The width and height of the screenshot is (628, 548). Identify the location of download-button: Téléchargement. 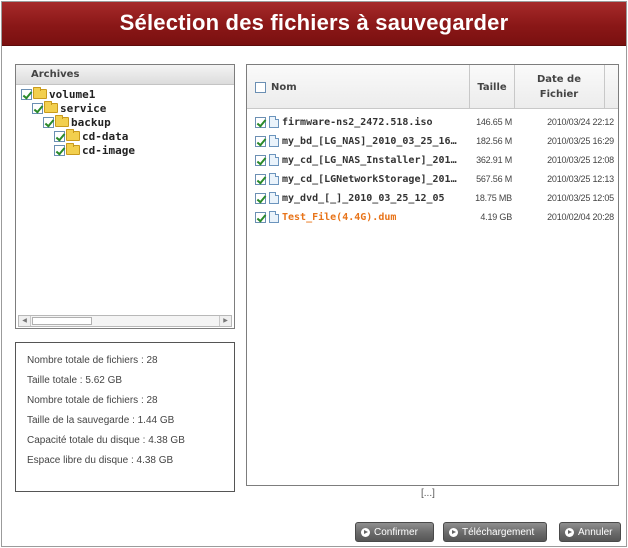
(495, 532).